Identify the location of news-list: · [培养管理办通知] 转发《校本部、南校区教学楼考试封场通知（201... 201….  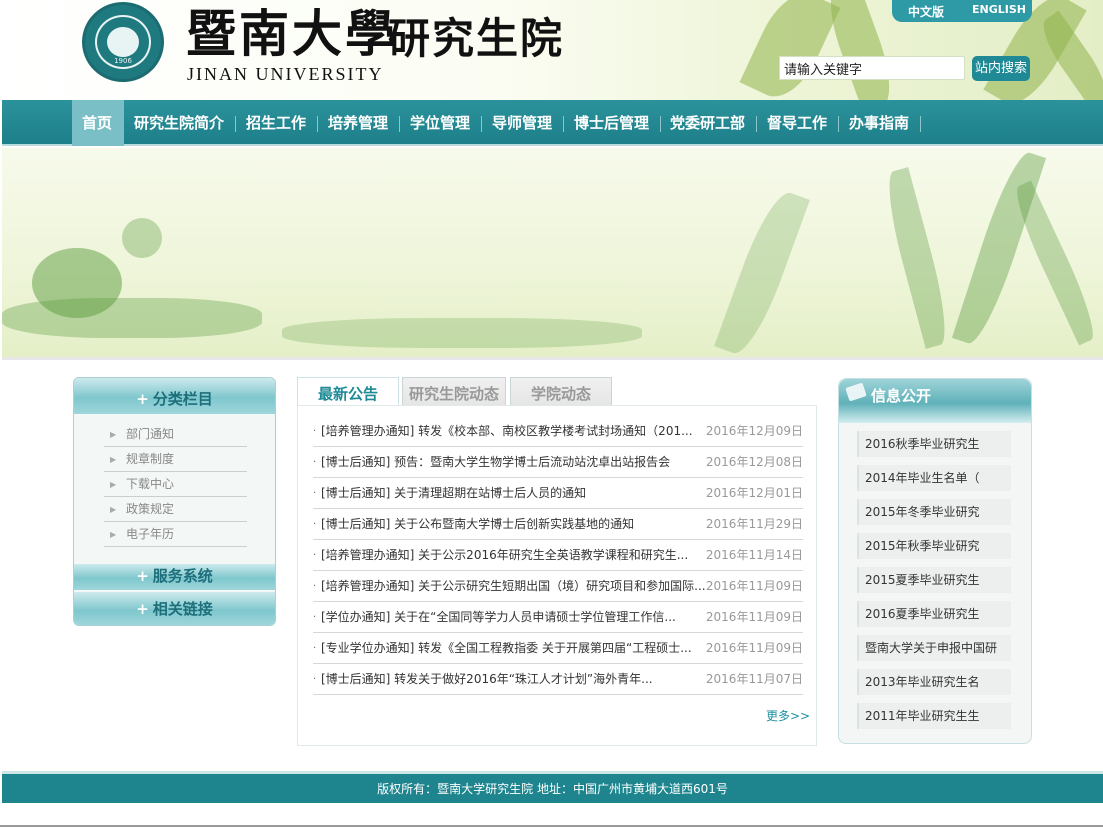
(558, 555).